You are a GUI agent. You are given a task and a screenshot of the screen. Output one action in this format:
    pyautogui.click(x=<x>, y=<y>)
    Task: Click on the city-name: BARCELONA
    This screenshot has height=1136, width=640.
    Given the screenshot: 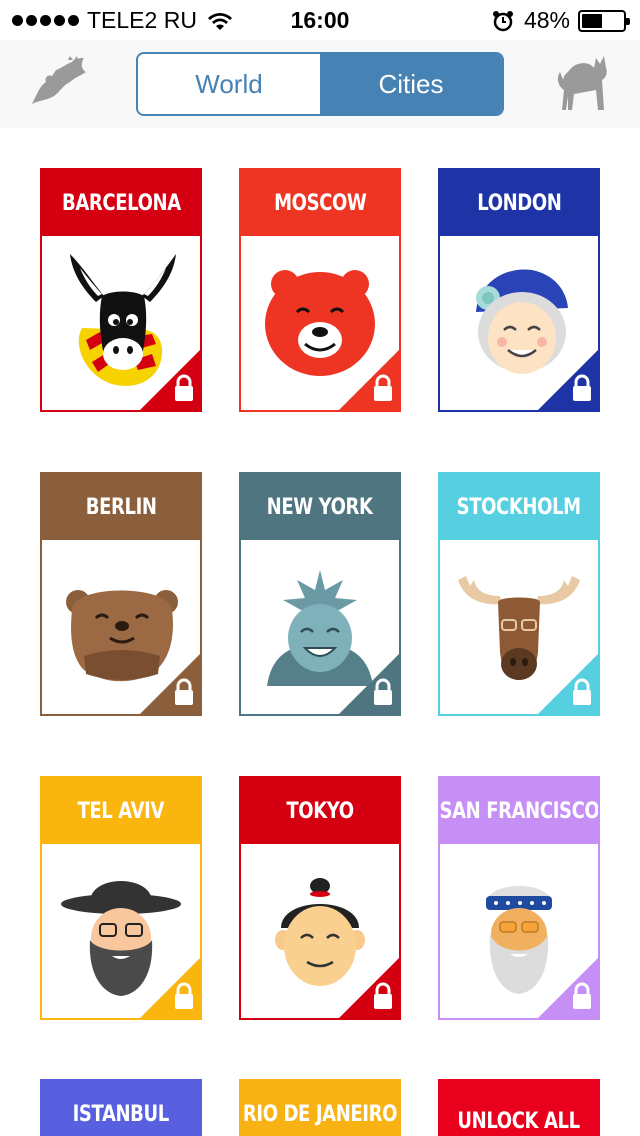 What is the action you would take?
    pyautogui.click(x=121, y=203)
    